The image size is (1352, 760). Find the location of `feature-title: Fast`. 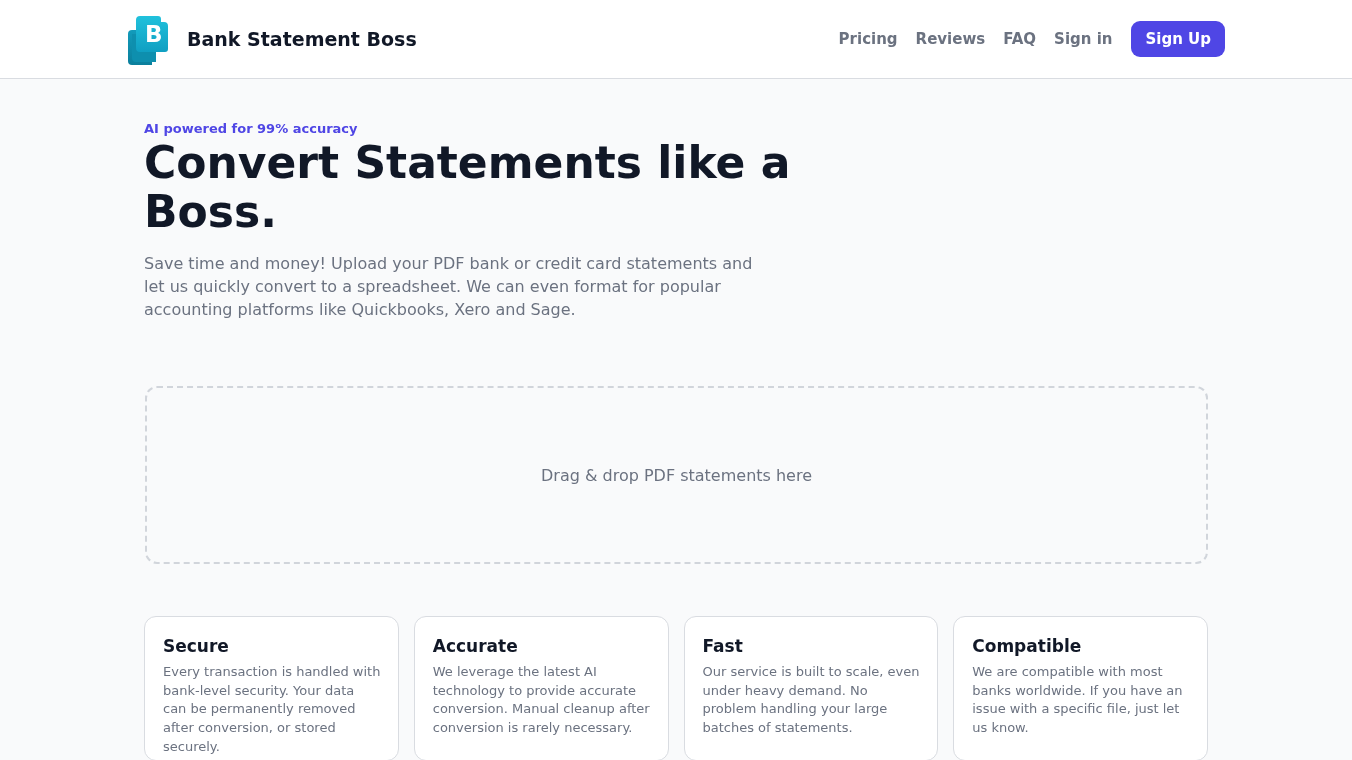

feature-title: Fast is located at coordinates (723, 646).